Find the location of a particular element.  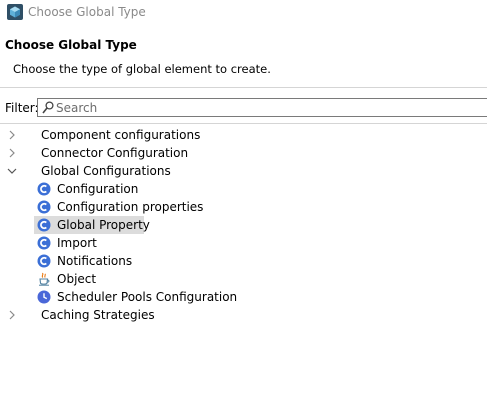

tree-category-caching-strategies: Caching Strategies is located at coordinates (243, 315).